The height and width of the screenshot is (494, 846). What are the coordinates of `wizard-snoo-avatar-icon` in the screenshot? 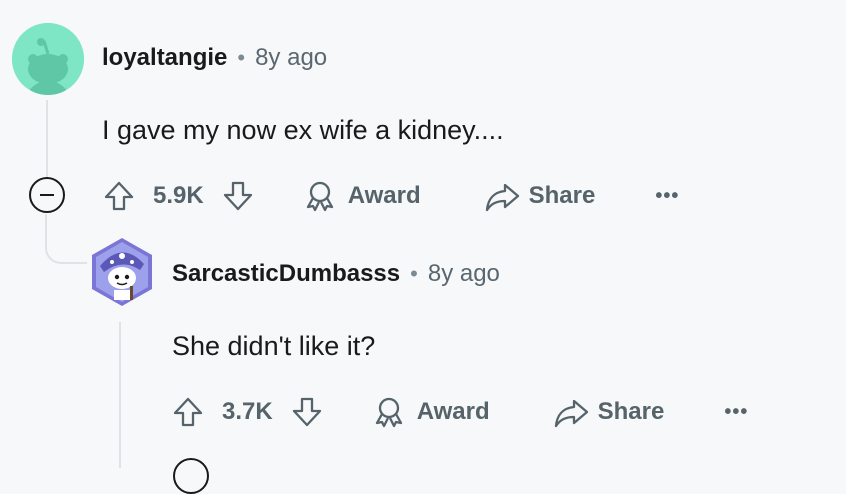 It's located at (122, 272).